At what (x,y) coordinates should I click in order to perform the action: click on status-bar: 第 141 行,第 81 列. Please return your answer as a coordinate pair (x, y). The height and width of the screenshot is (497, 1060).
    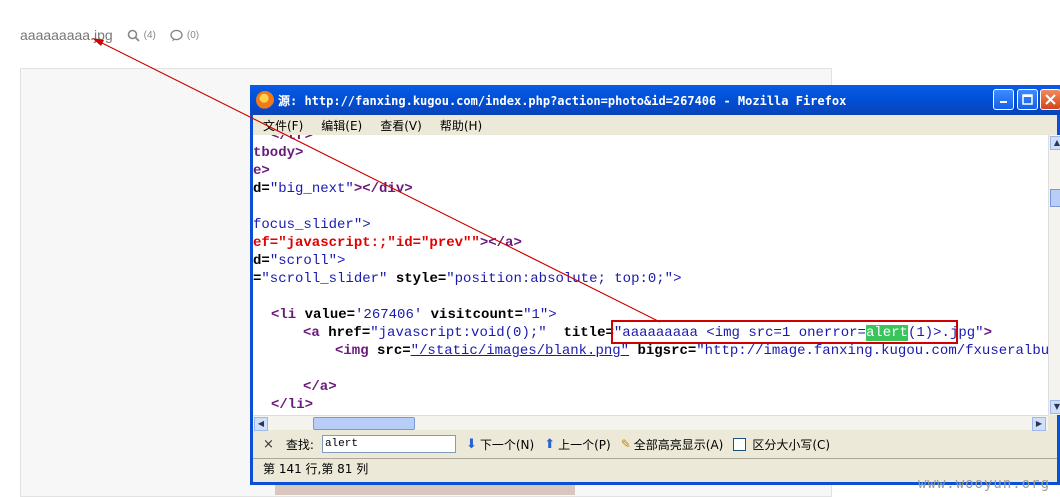
    Looking at the image, I should click on (655, 468).